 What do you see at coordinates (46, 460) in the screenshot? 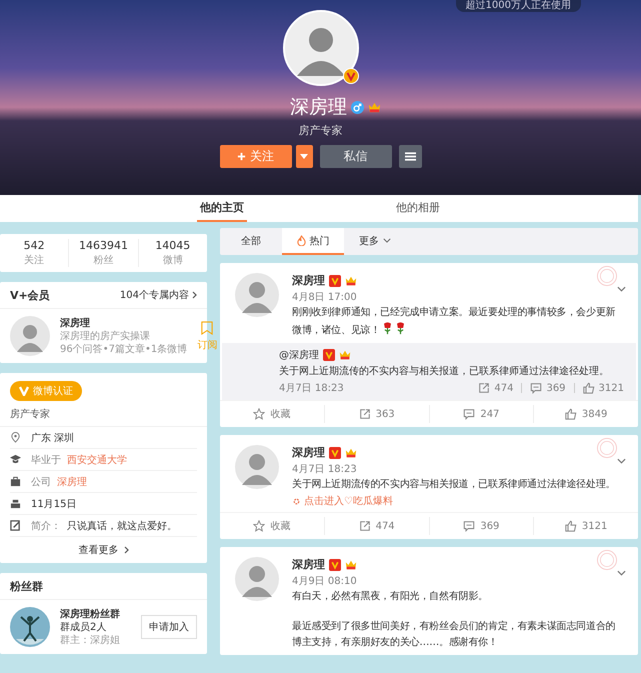
I see `info-label: 毕业于` at bounding box center [46, 460].